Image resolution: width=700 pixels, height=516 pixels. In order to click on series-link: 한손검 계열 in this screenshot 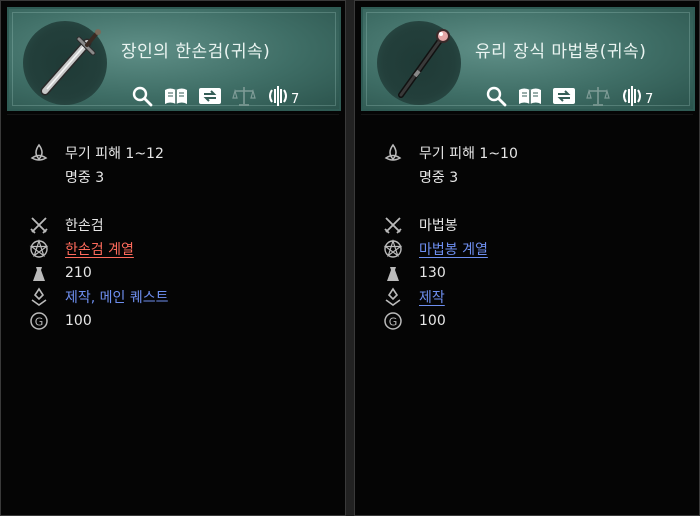, I will do `click(99, 249)`.